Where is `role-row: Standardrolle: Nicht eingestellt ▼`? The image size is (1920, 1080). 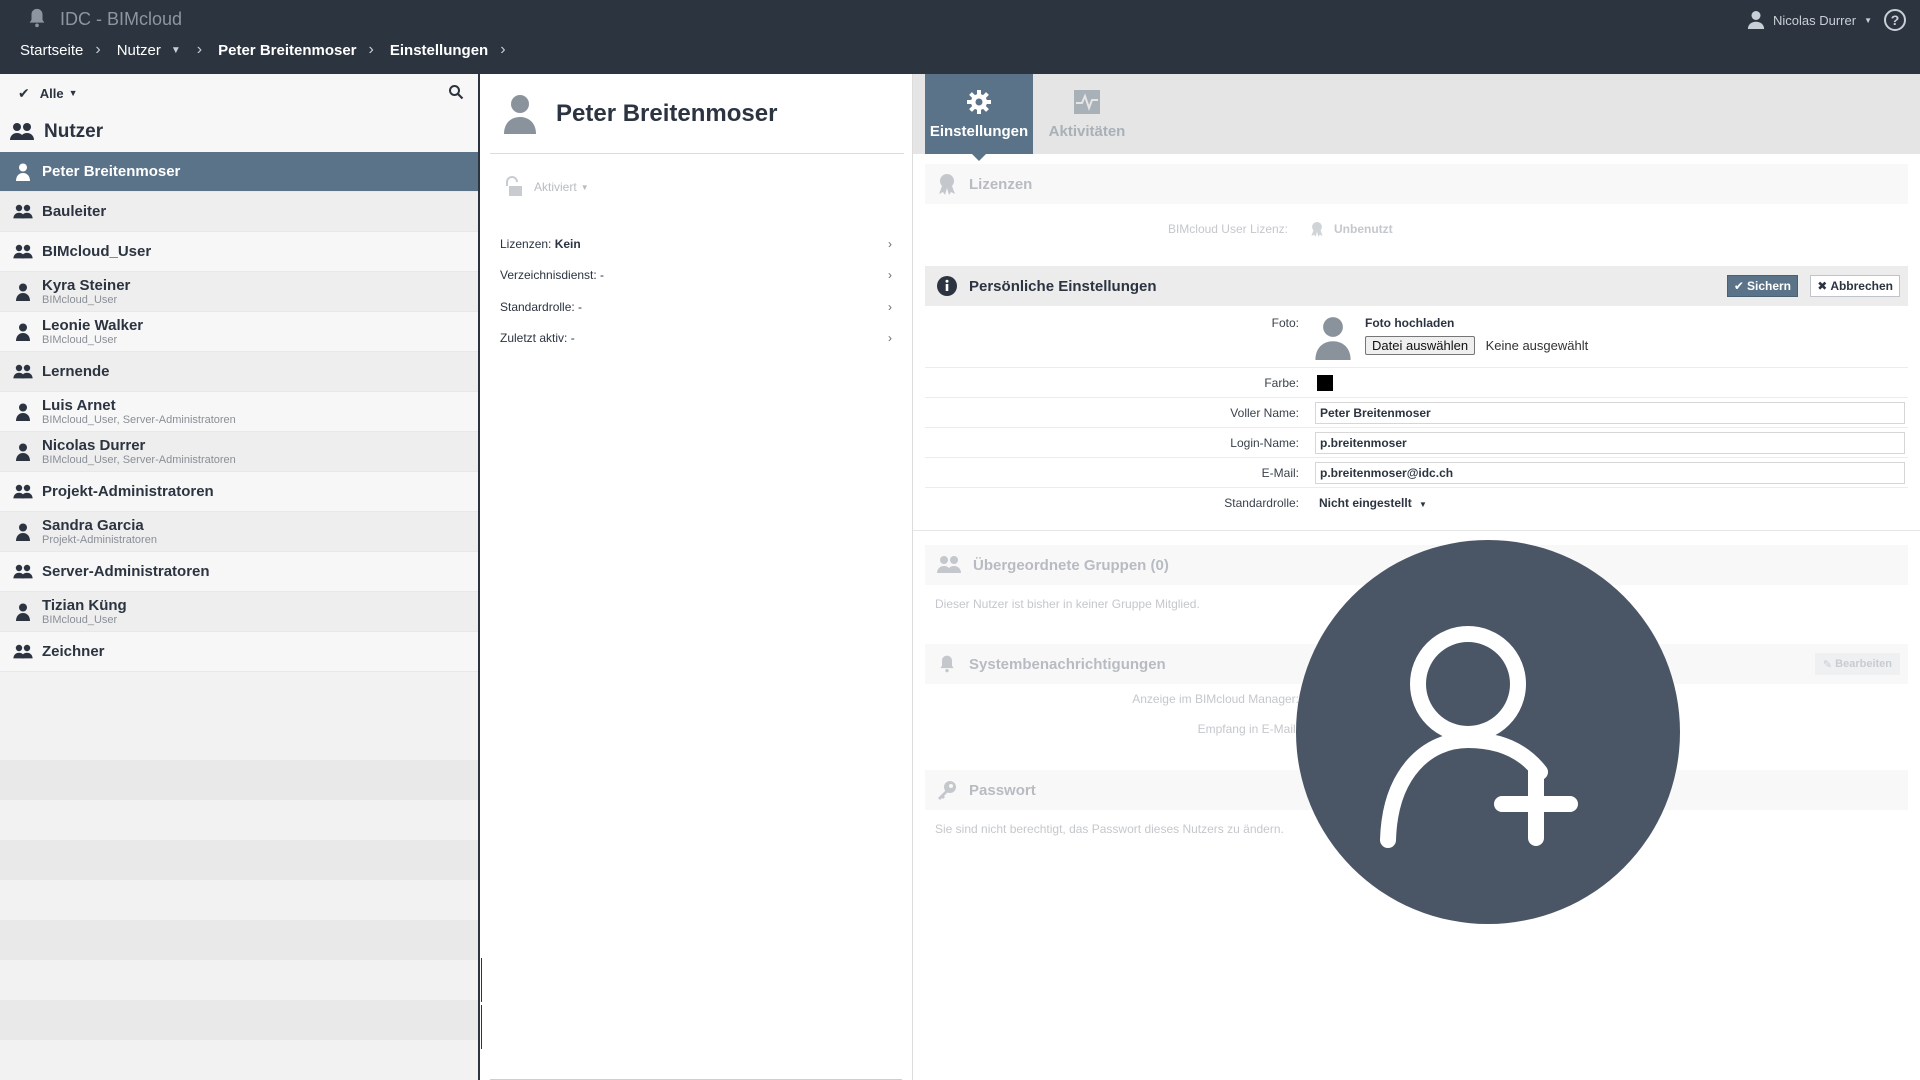 role-row: Standardrolle: Nicht eingestellt ▼ is located at coordinates (1416, 503).